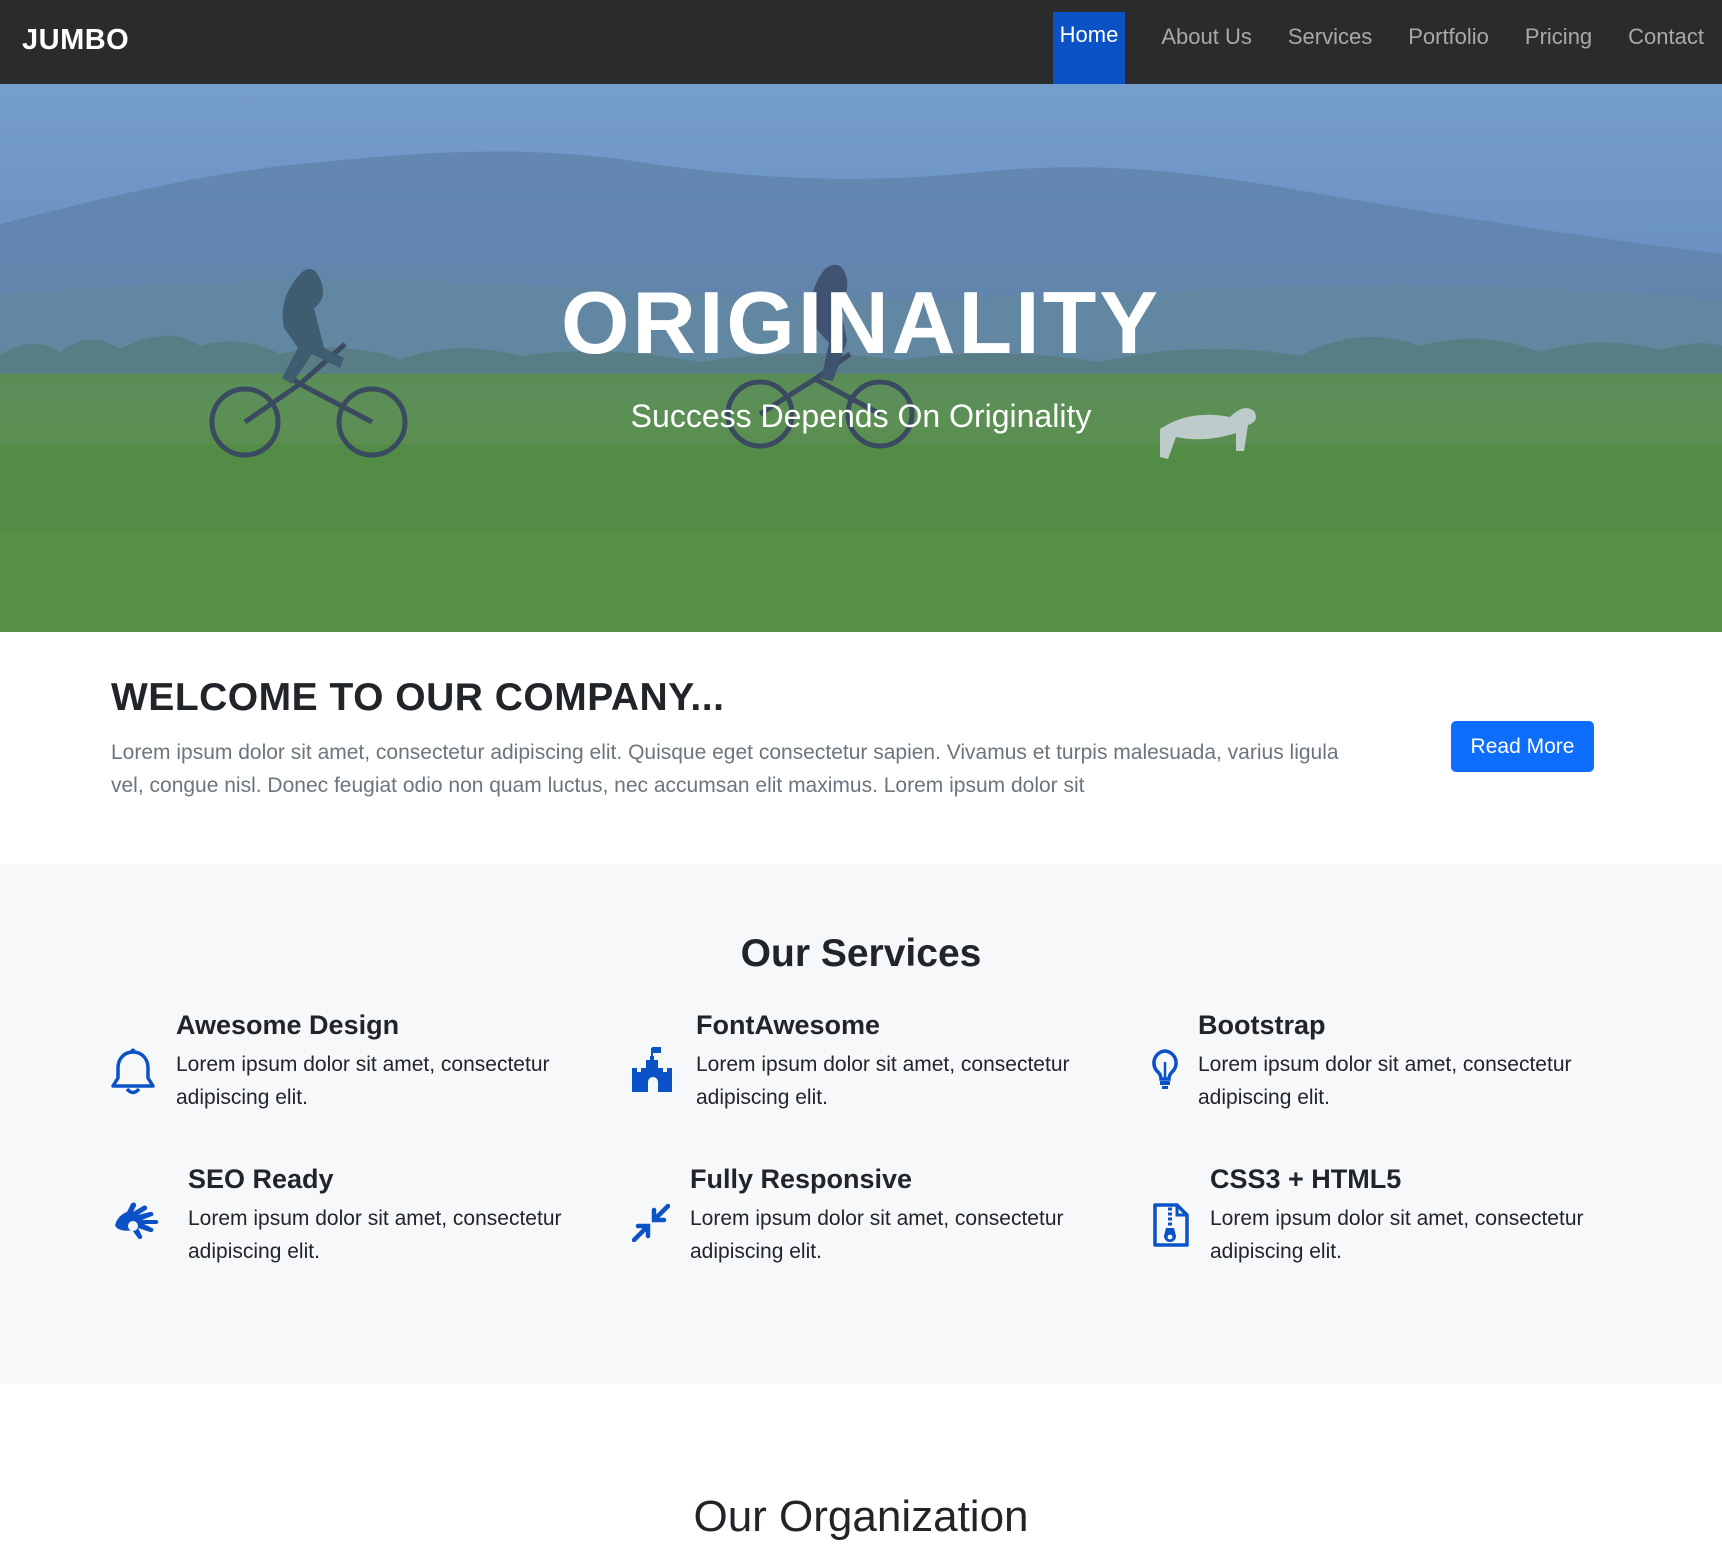 The height and width of the screenshot is (1553, 1722). What do you see at coordinates (651, 1225) in the screenshot?
I see `compress-arrows-icon` at bounding box center [651, 1225].